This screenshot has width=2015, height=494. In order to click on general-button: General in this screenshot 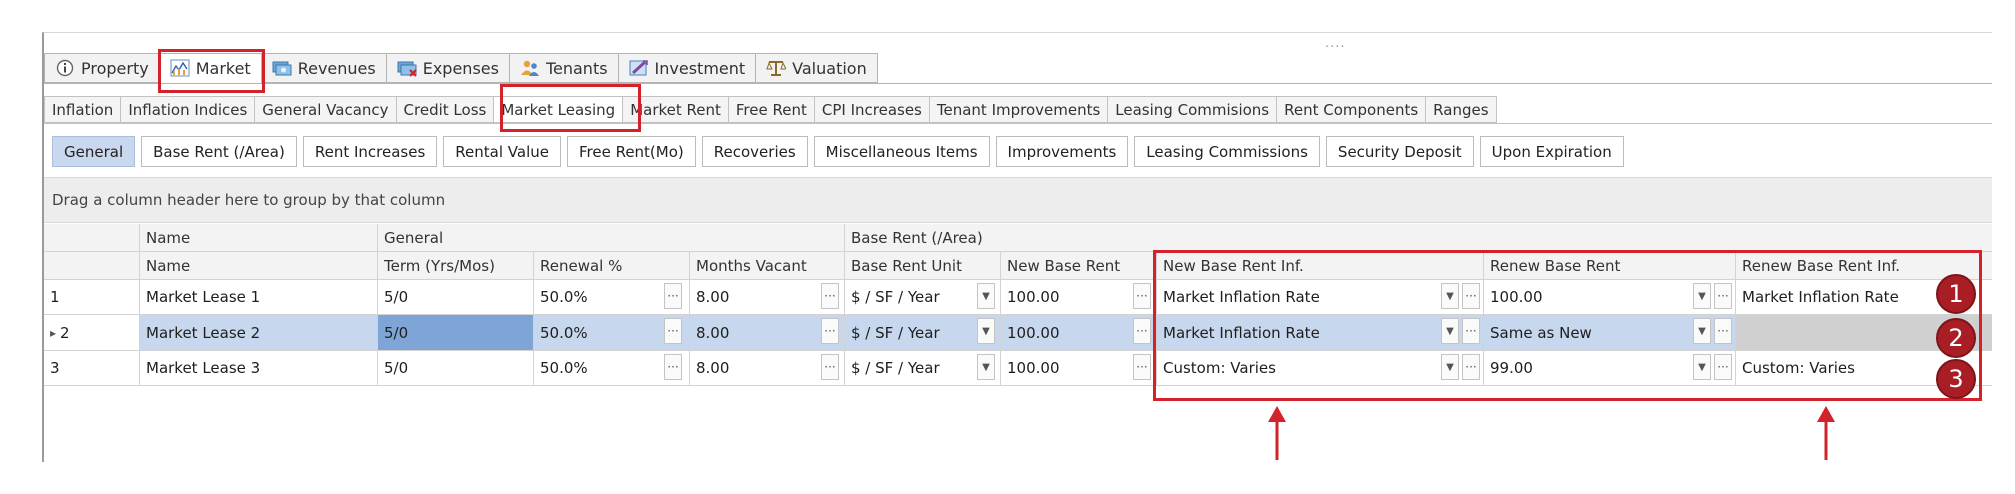, I will do `click(94, 151)`.